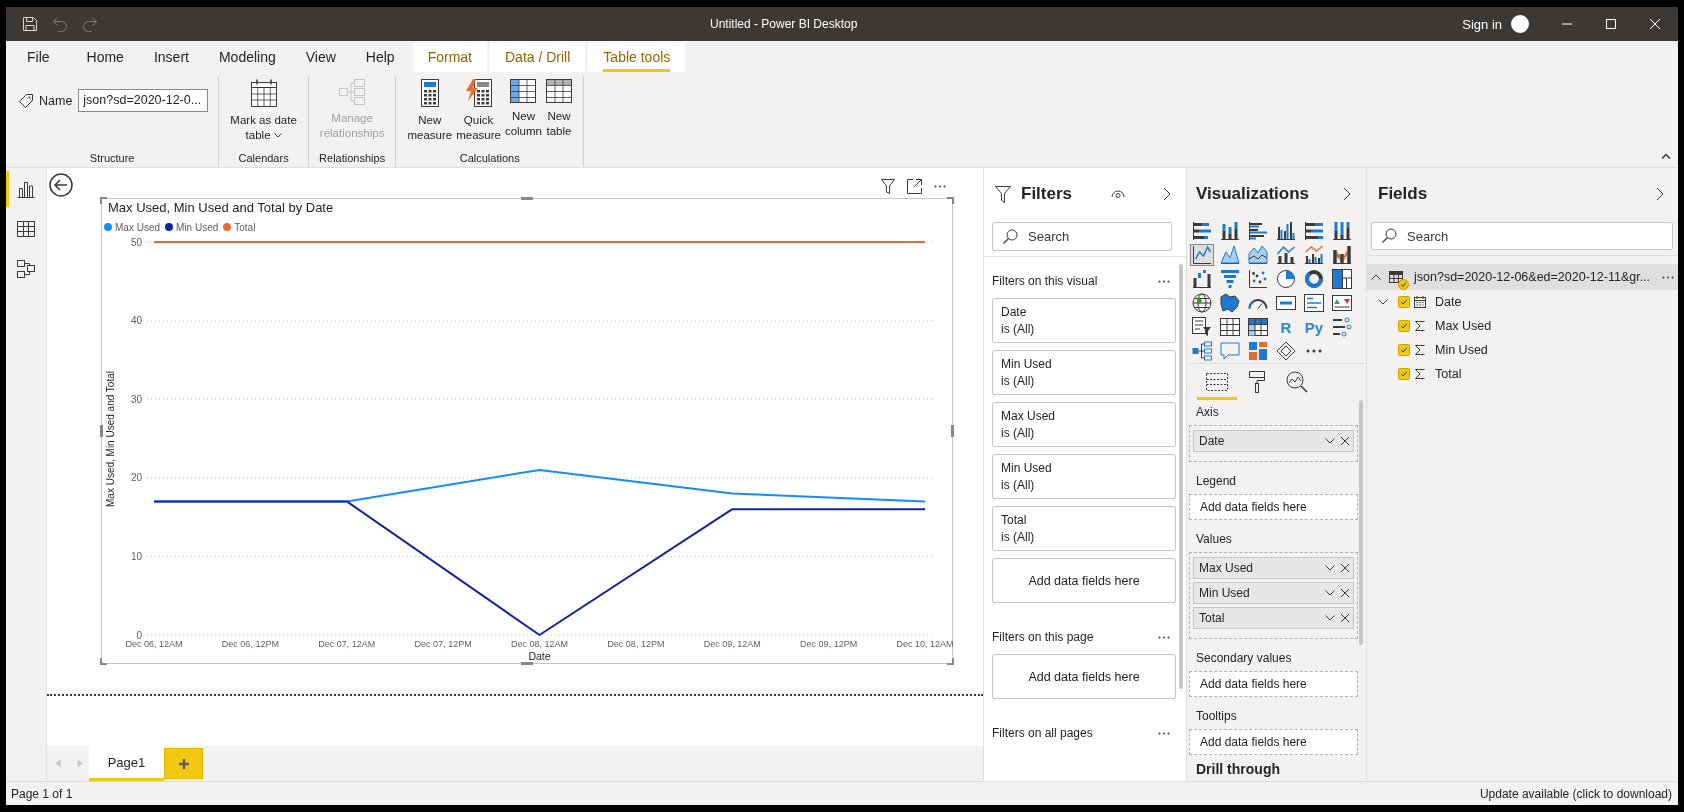 The image size is (1684, 812). Describe the element at coordinates (171, 57) in the screenshot. I see `ribbon-tab: Insert` at that location.